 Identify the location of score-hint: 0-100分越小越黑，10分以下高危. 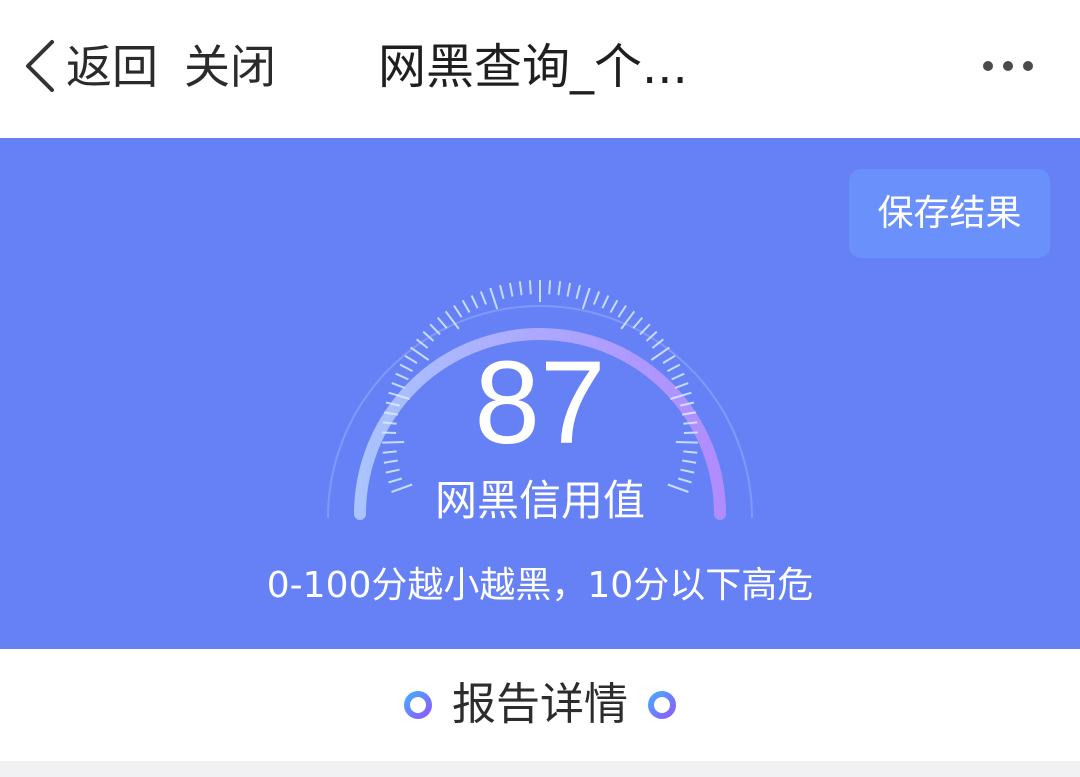
(540, 585).